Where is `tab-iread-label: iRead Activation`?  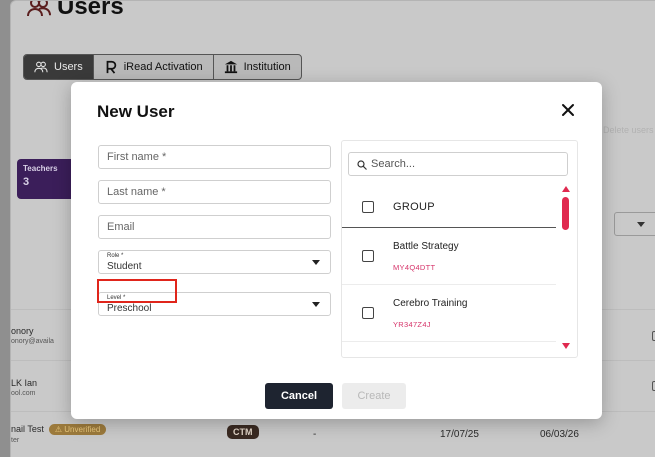 tab-iread-label: iRead Activation is located at coordinates (163, 67).